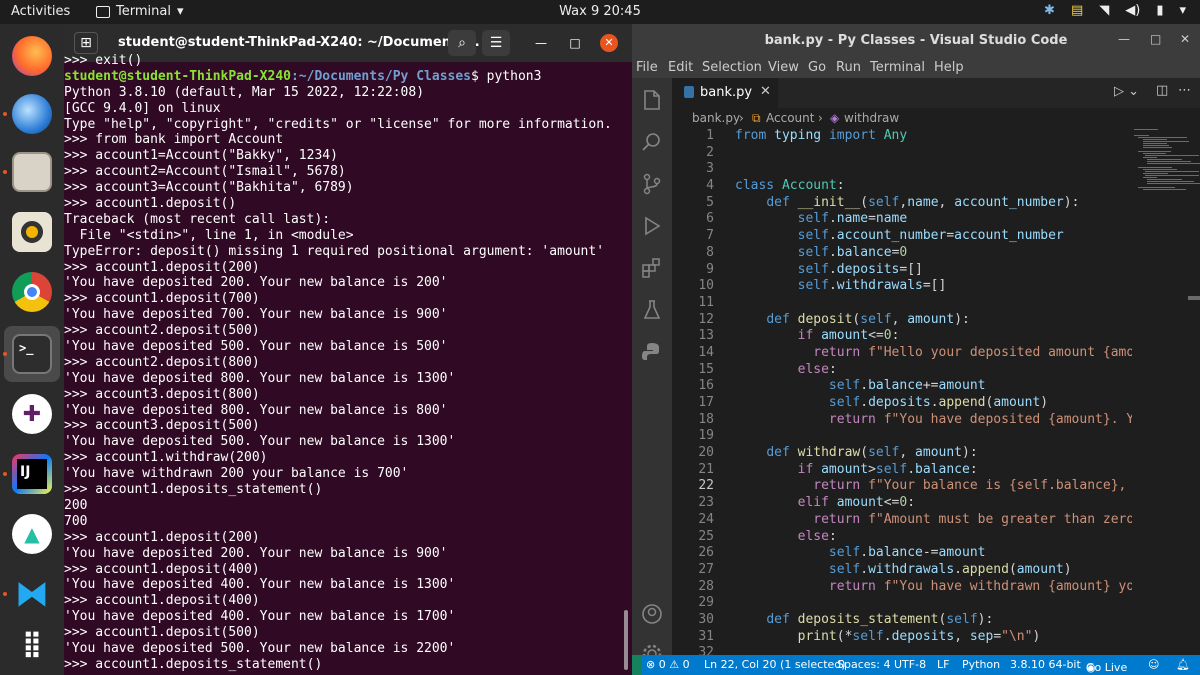  I want to click on code-line: 30 def deposits_statement(self):, so click(902, 620).